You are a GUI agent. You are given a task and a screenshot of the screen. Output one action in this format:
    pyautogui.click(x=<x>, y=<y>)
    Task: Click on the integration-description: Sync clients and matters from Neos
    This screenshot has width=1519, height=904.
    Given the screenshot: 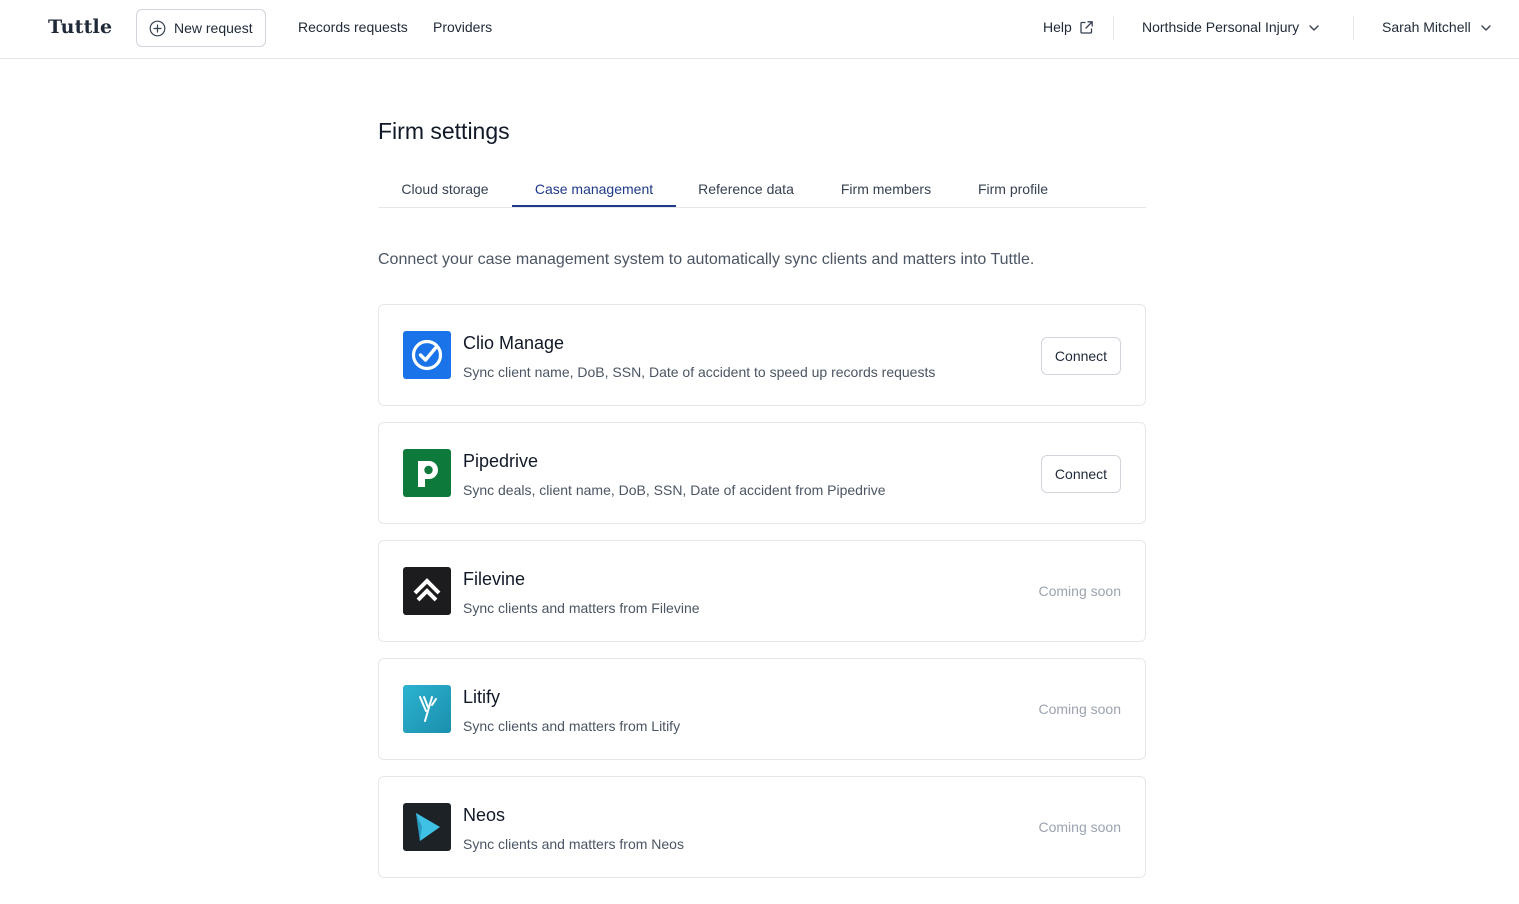 What is the action you would take?
    pyautogui.click(x=573, y=844)
    